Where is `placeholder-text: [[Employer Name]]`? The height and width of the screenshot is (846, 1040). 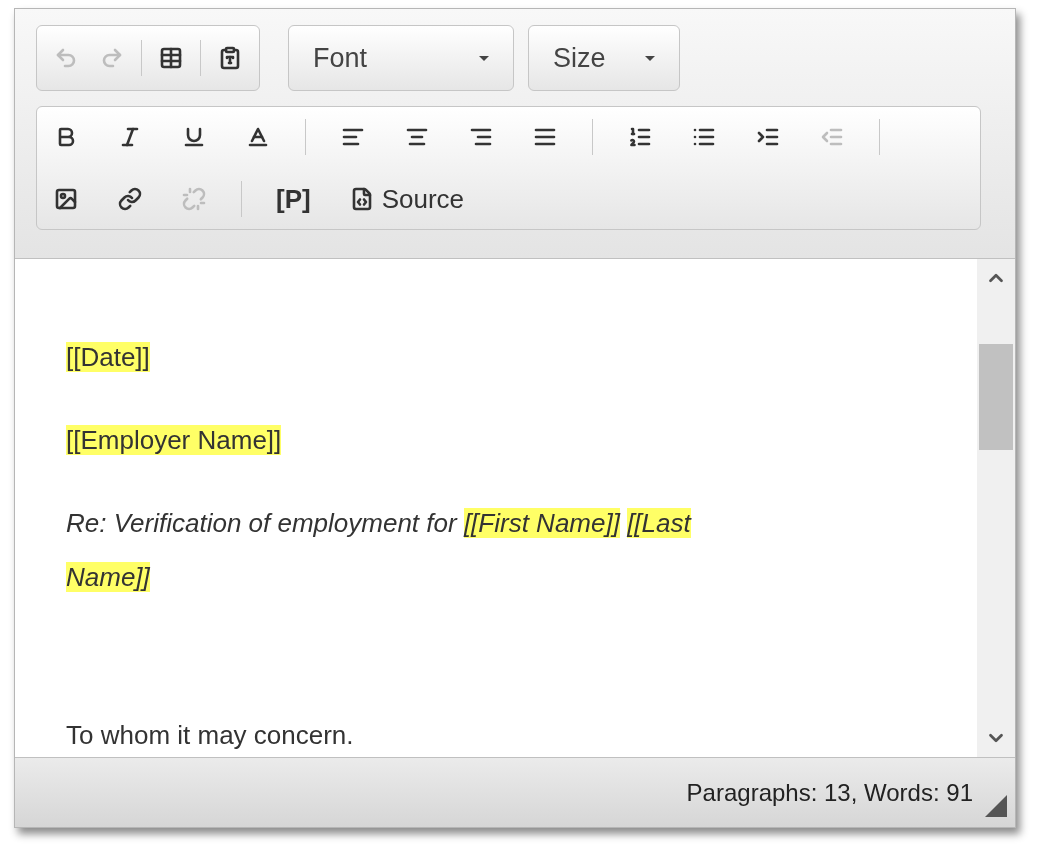 placeholder-text: [[Employer Name]] is located at coordinates (174, 440).